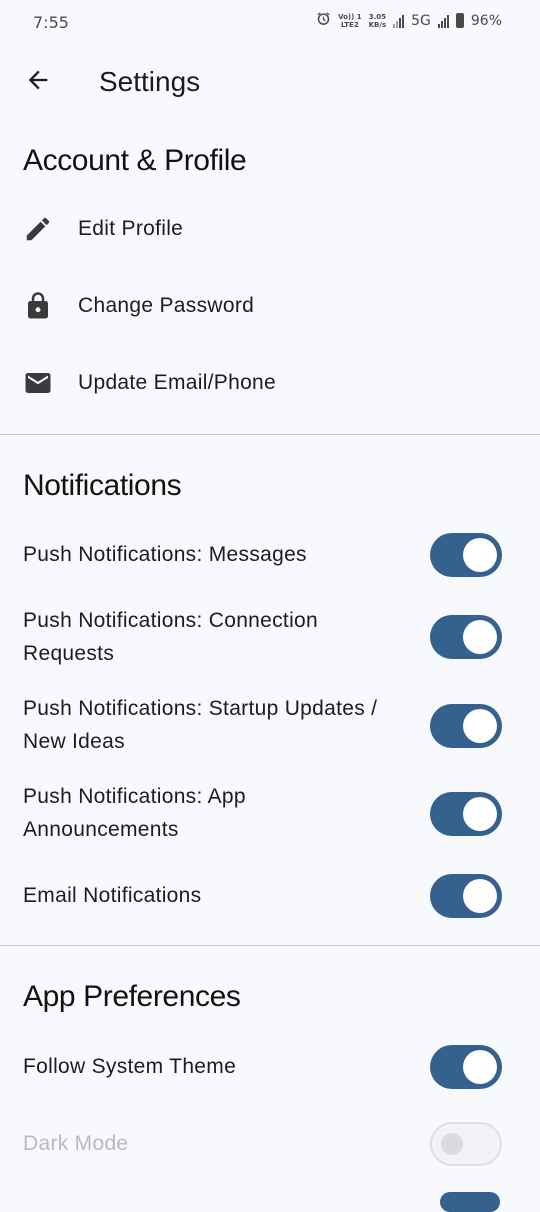  I want to click on follow-system-theme-label: Follow System Theme, so click(130, 1066).